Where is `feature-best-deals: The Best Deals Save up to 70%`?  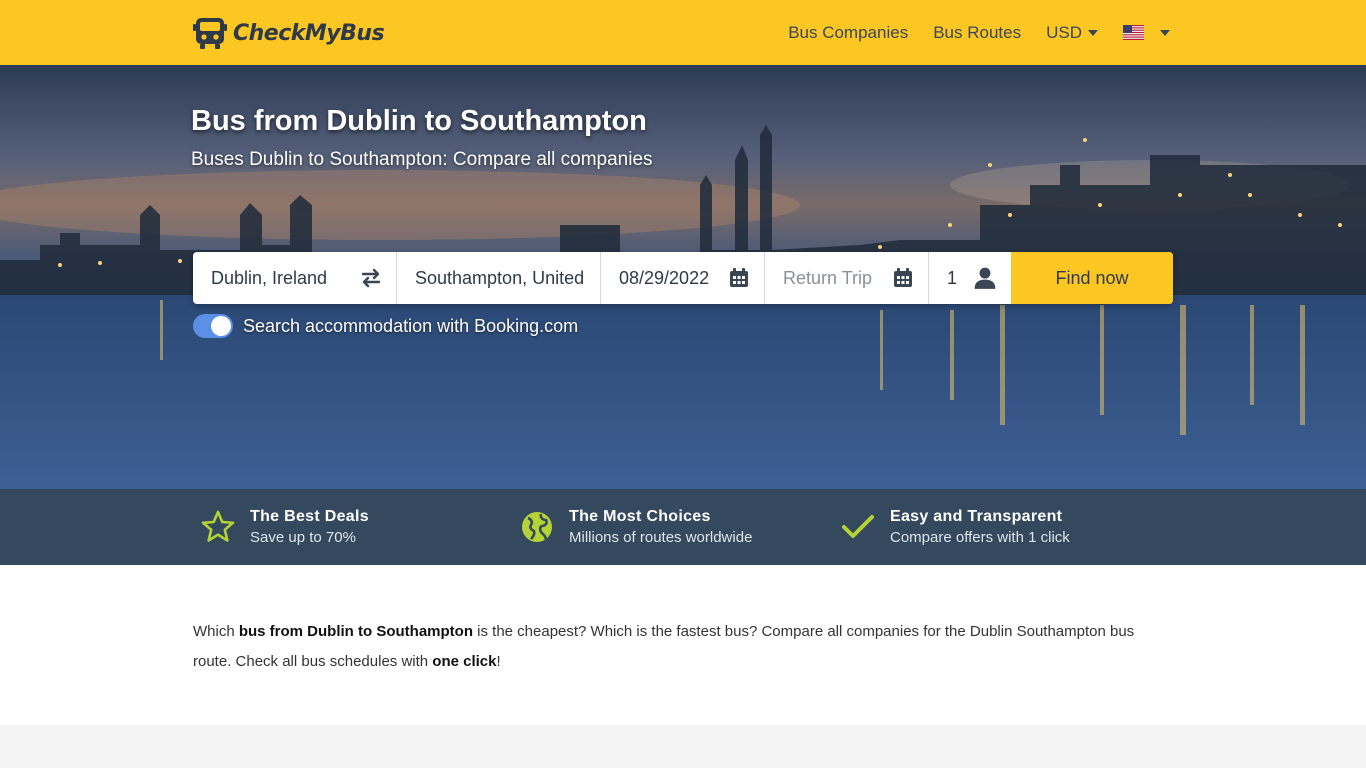 feature-best-deals: The Best Deals Save up to 70% is located at coordinates (284, 527).